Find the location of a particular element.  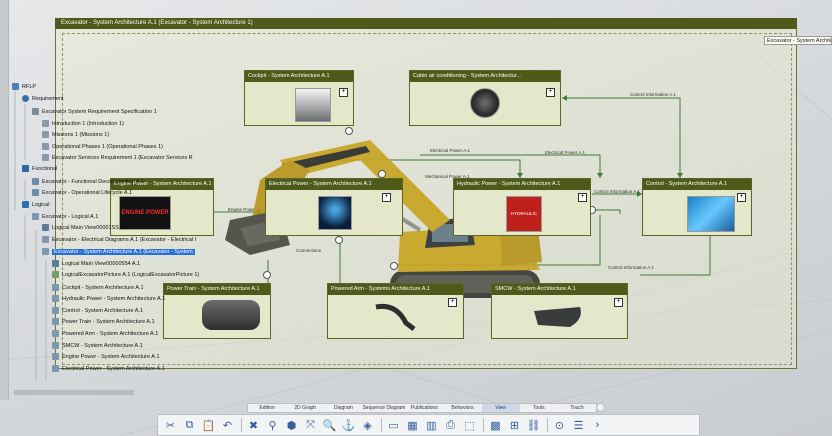

tree-node: Cockpit - System Architecture A.1 is located at coordinates (98, 288).